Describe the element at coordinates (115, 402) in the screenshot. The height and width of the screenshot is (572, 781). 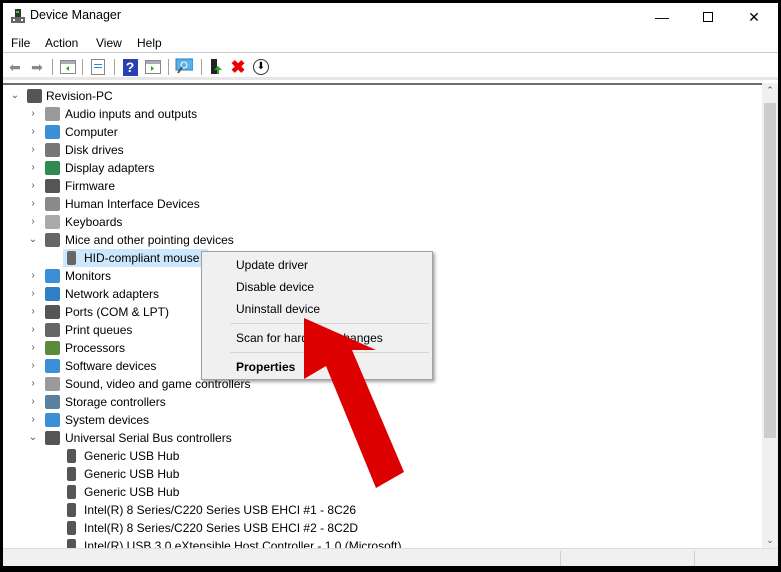
I see `category-label: Storage controllers` at that location.